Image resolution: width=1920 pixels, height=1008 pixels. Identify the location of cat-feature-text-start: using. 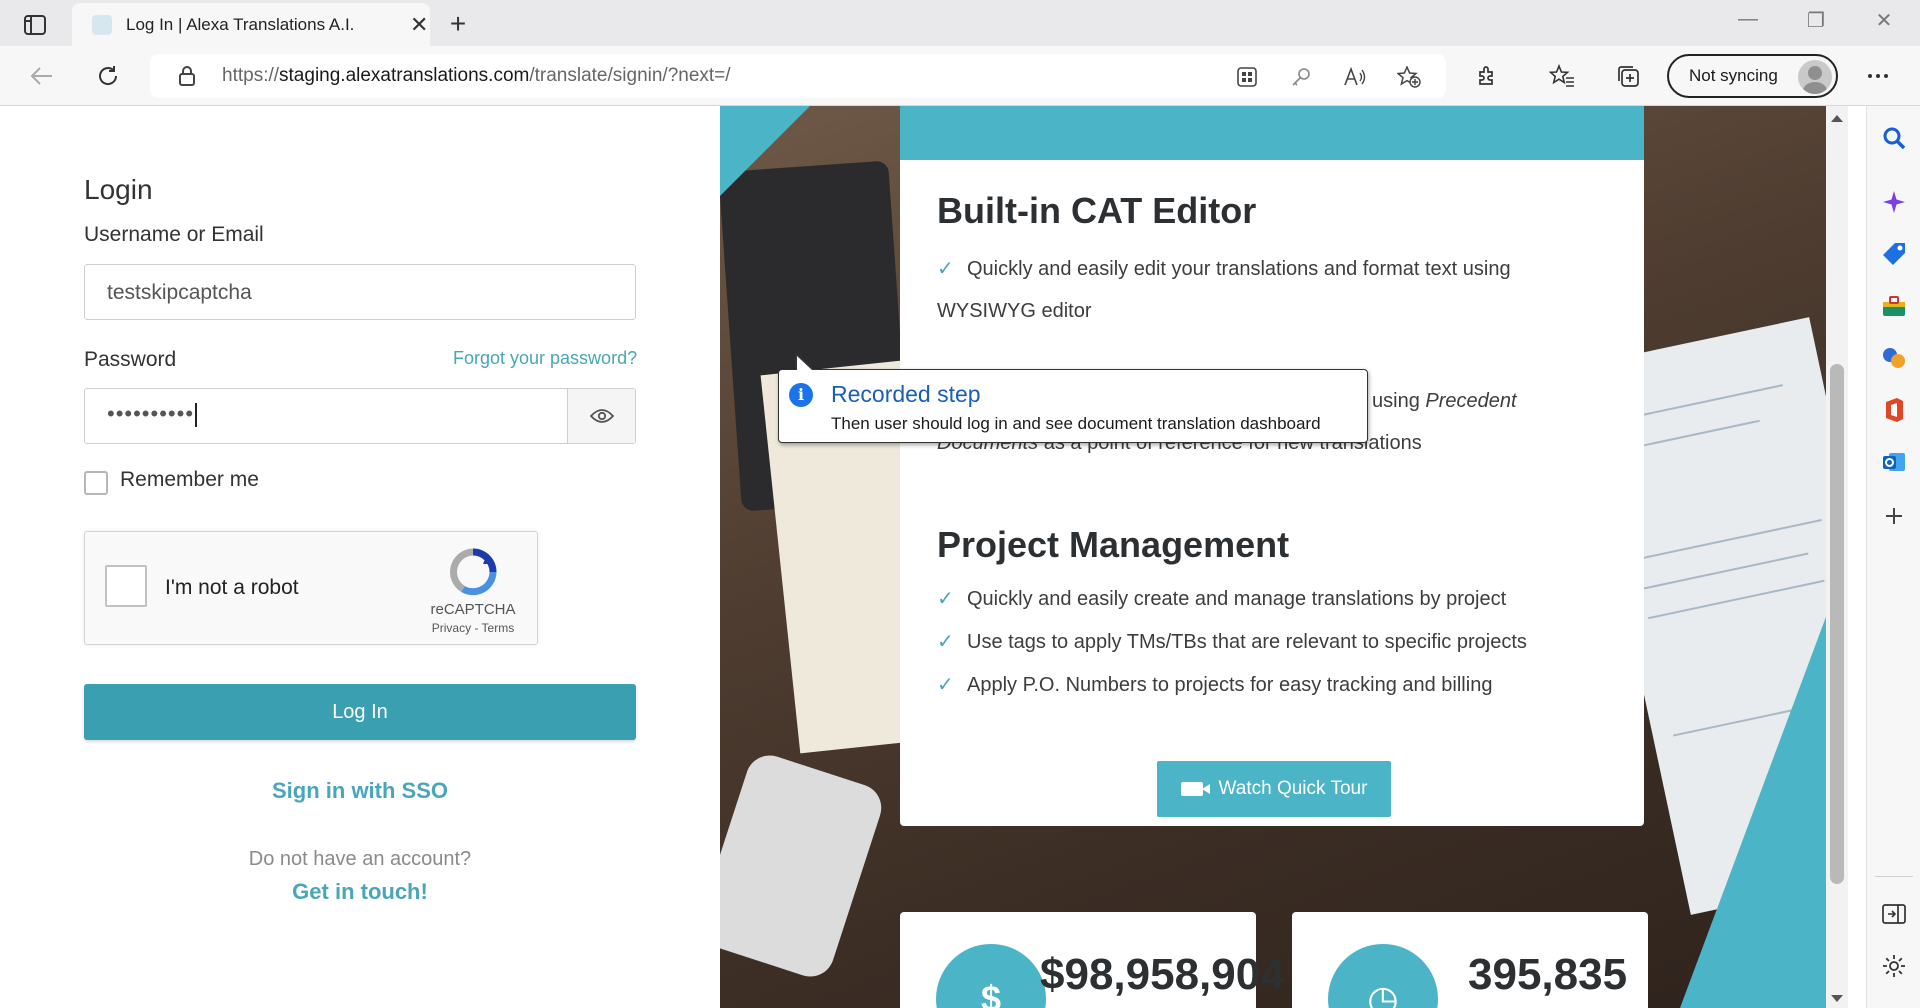
(1399, 401).